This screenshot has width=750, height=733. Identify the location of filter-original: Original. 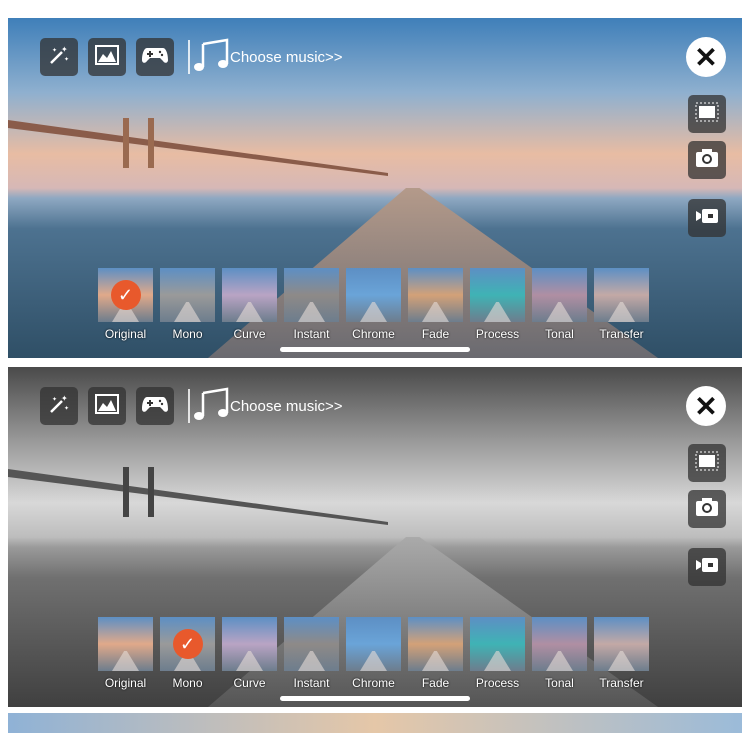
(125, 653).